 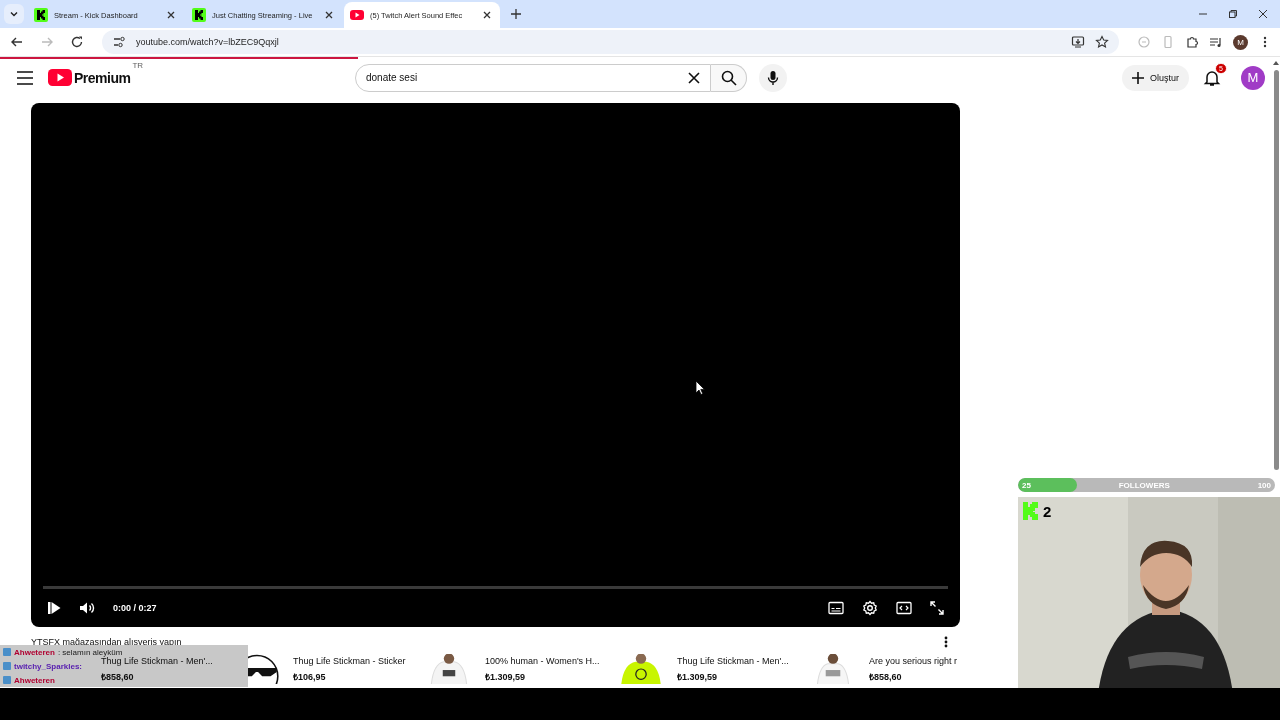 What do you see at coordinates (17, 42) in the screenshot?
I see `back-icon` at bounding box center [17, 42].